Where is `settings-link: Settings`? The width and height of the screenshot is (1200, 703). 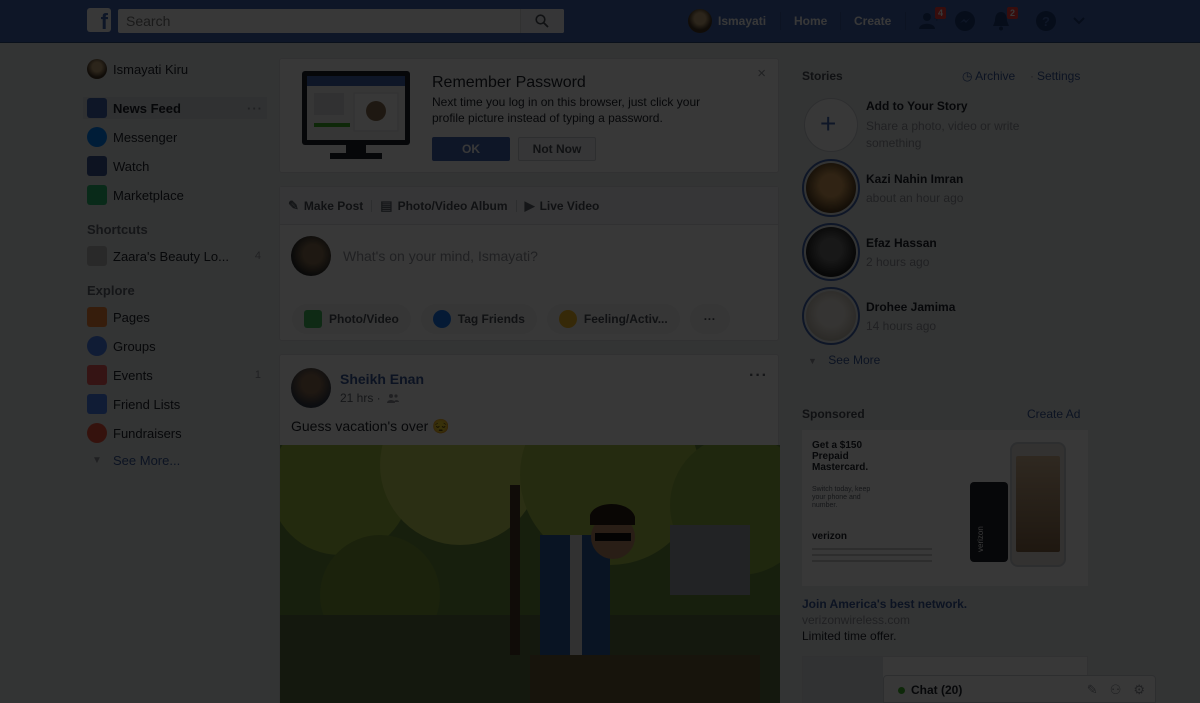 settings-link: Settings is located at coordinates (1058, 76).